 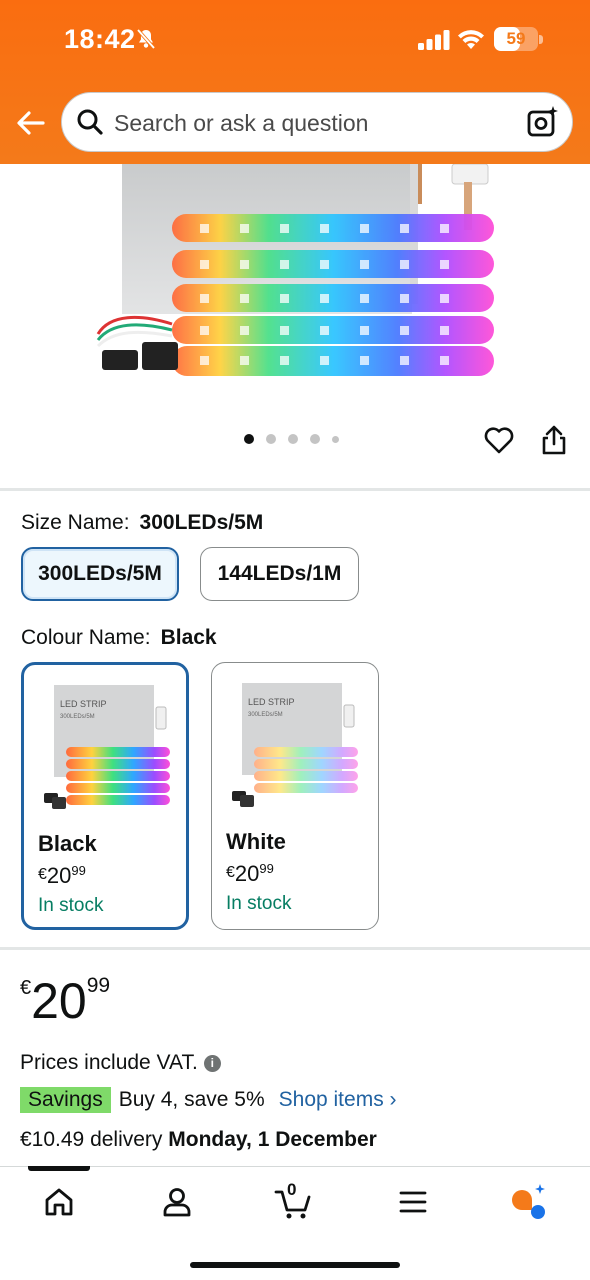 I want to click on heart-icon, so click(x=499, y=440).